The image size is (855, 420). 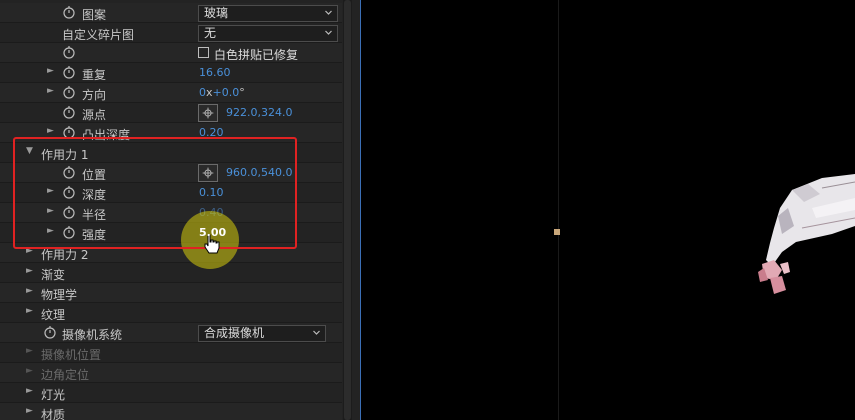 I want to click on direction-revolutions: 0, so click(x=202, y=92).